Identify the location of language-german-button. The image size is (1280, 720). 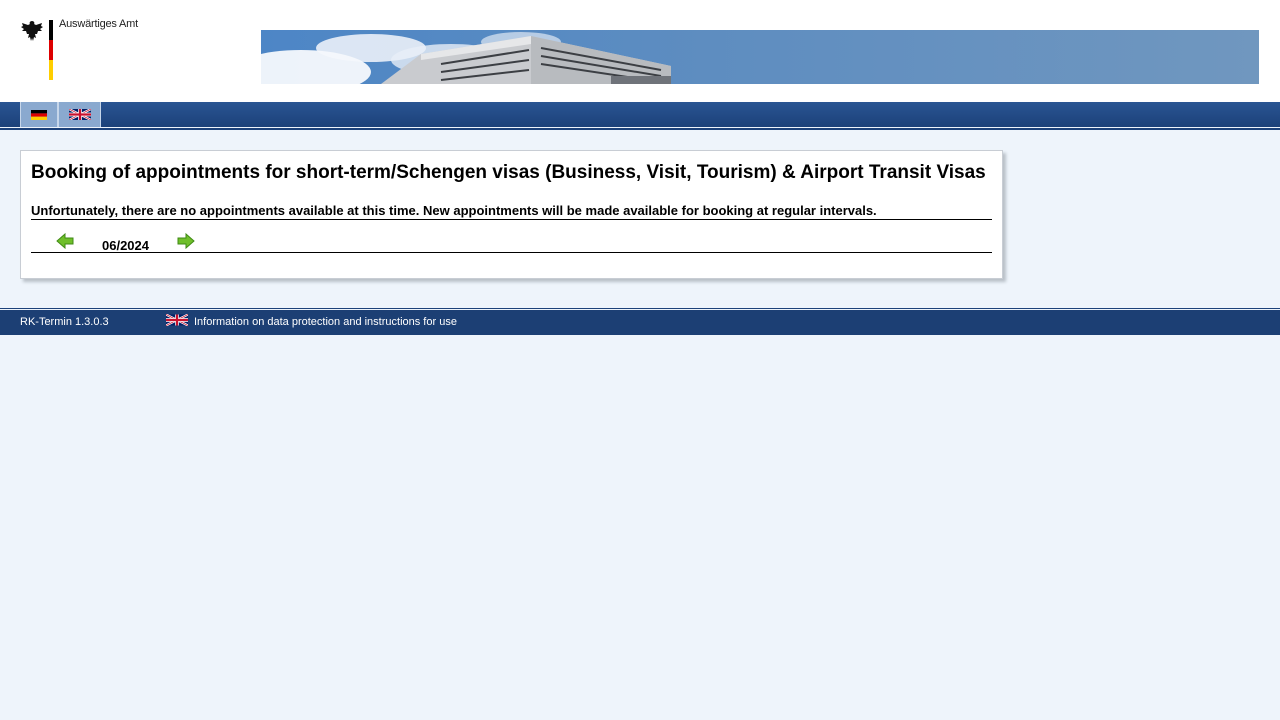
(39, 114).